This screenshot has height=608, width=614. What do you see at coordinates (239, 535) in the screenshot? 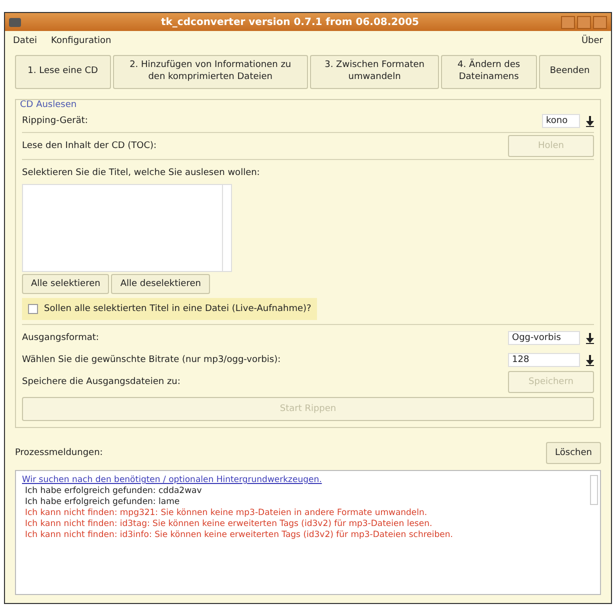
I see `log-line: Ich kann nicht finden: id3info: Sie können keine erweiterten Tags (id3v2) für mp3-Dateien schreiben.` at bounding box center [239, 535].